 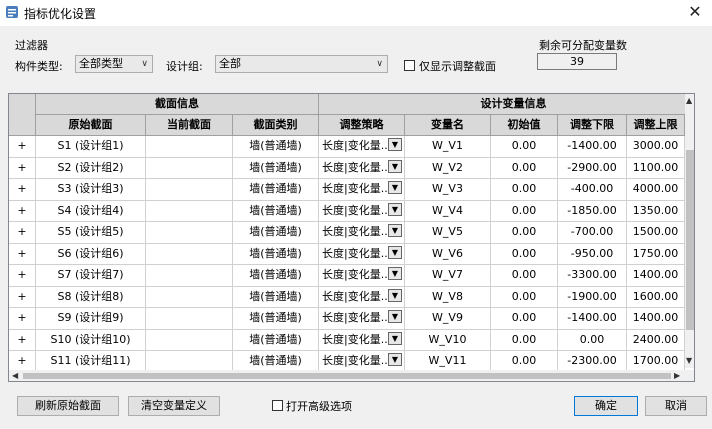 What do you see at coordinates (91, 147) in the screenshot?
I see `cell-original-section: S1 (设计组1)` at bounding box center [91, 147].